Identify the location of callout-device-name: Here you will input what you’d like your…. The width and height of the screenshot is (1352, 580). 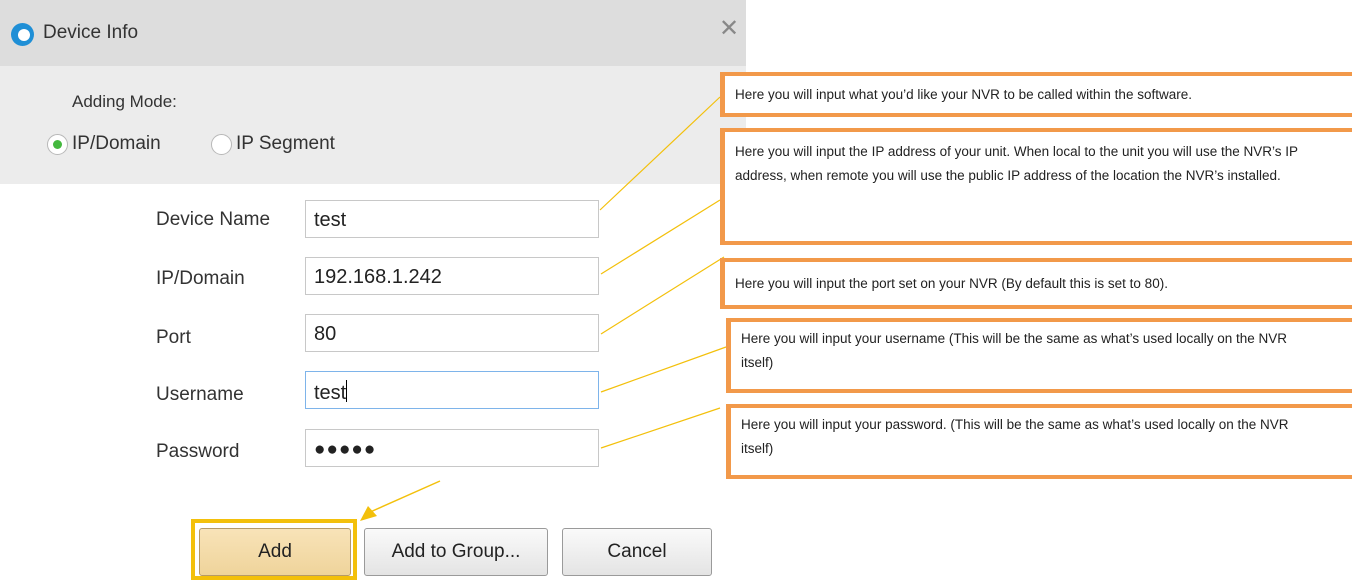
(1036, 94).